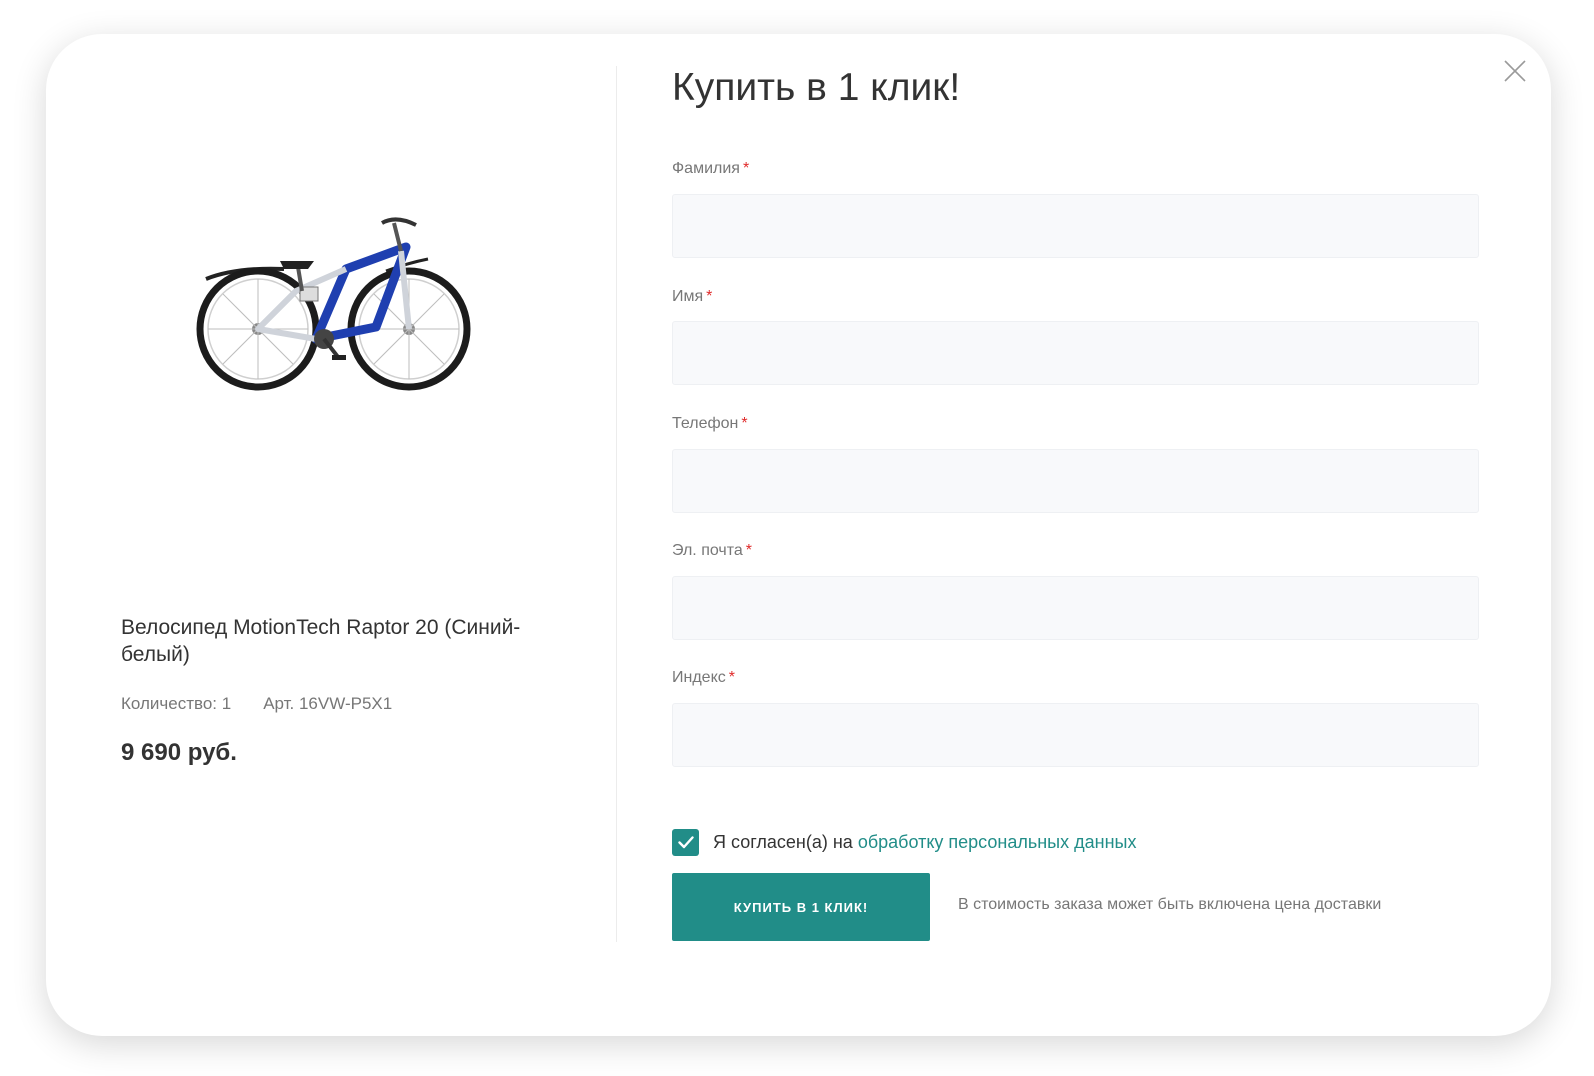  I want to click on lastname-field, so click(1075, 226).